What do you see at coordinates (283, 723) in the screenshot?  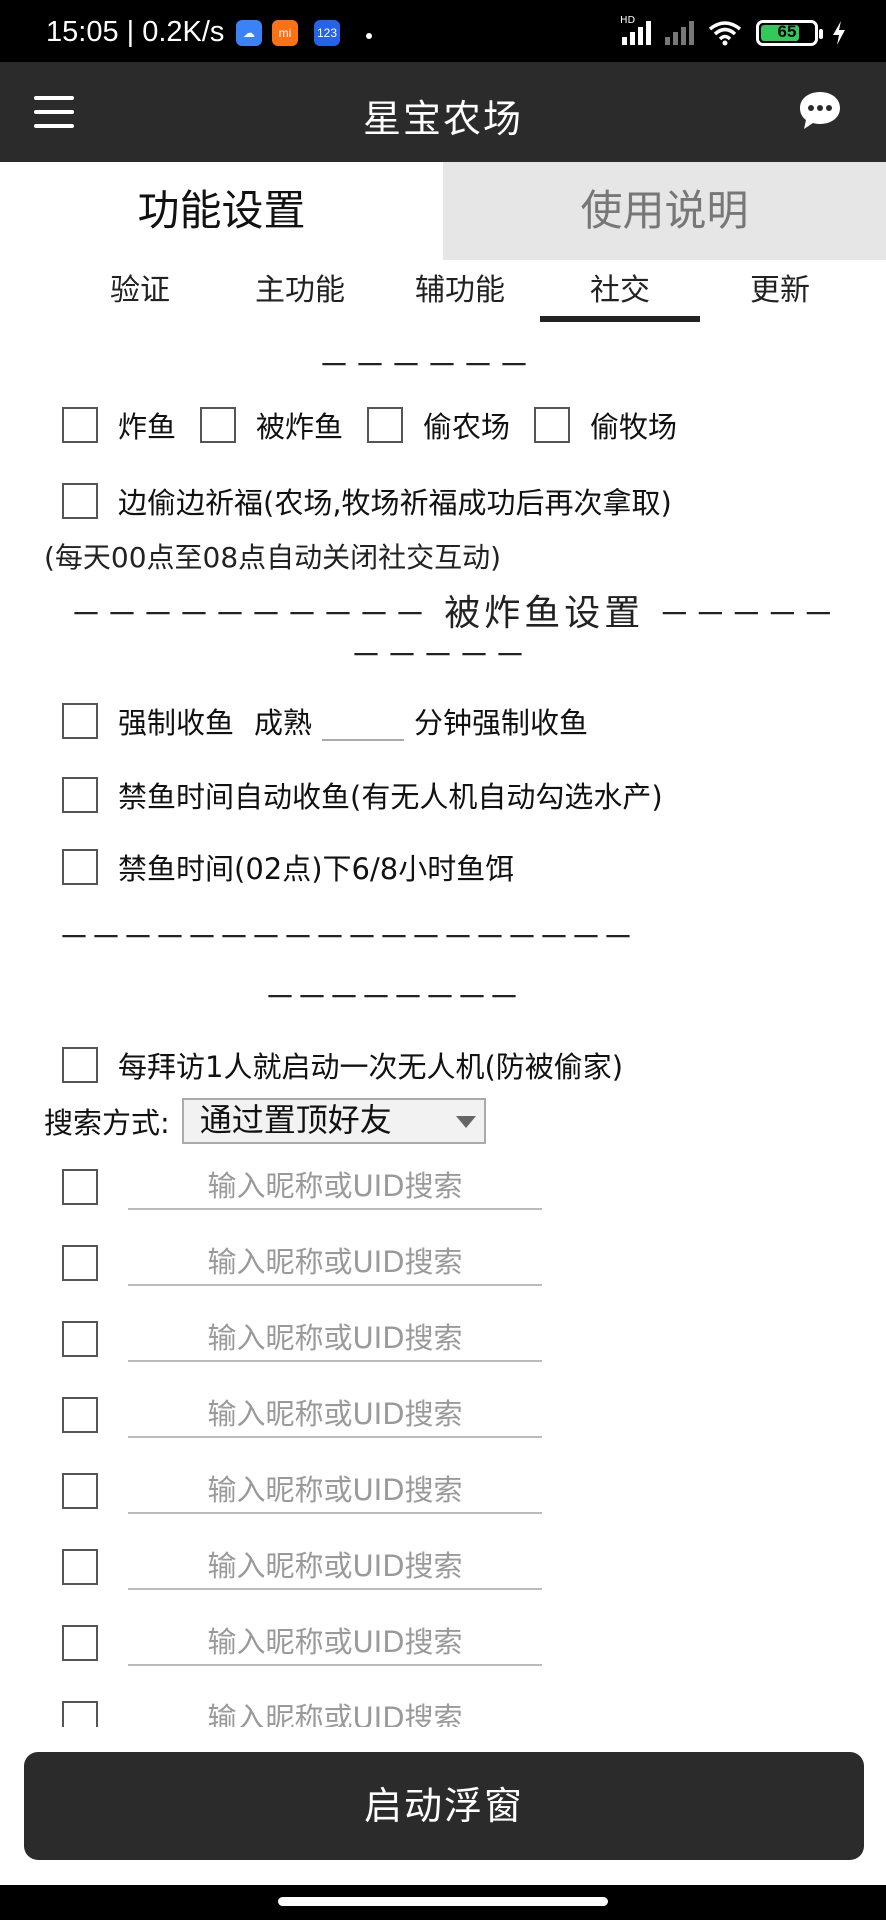 I see `ripe-label: 成熟` at bounding box center [283, 723].